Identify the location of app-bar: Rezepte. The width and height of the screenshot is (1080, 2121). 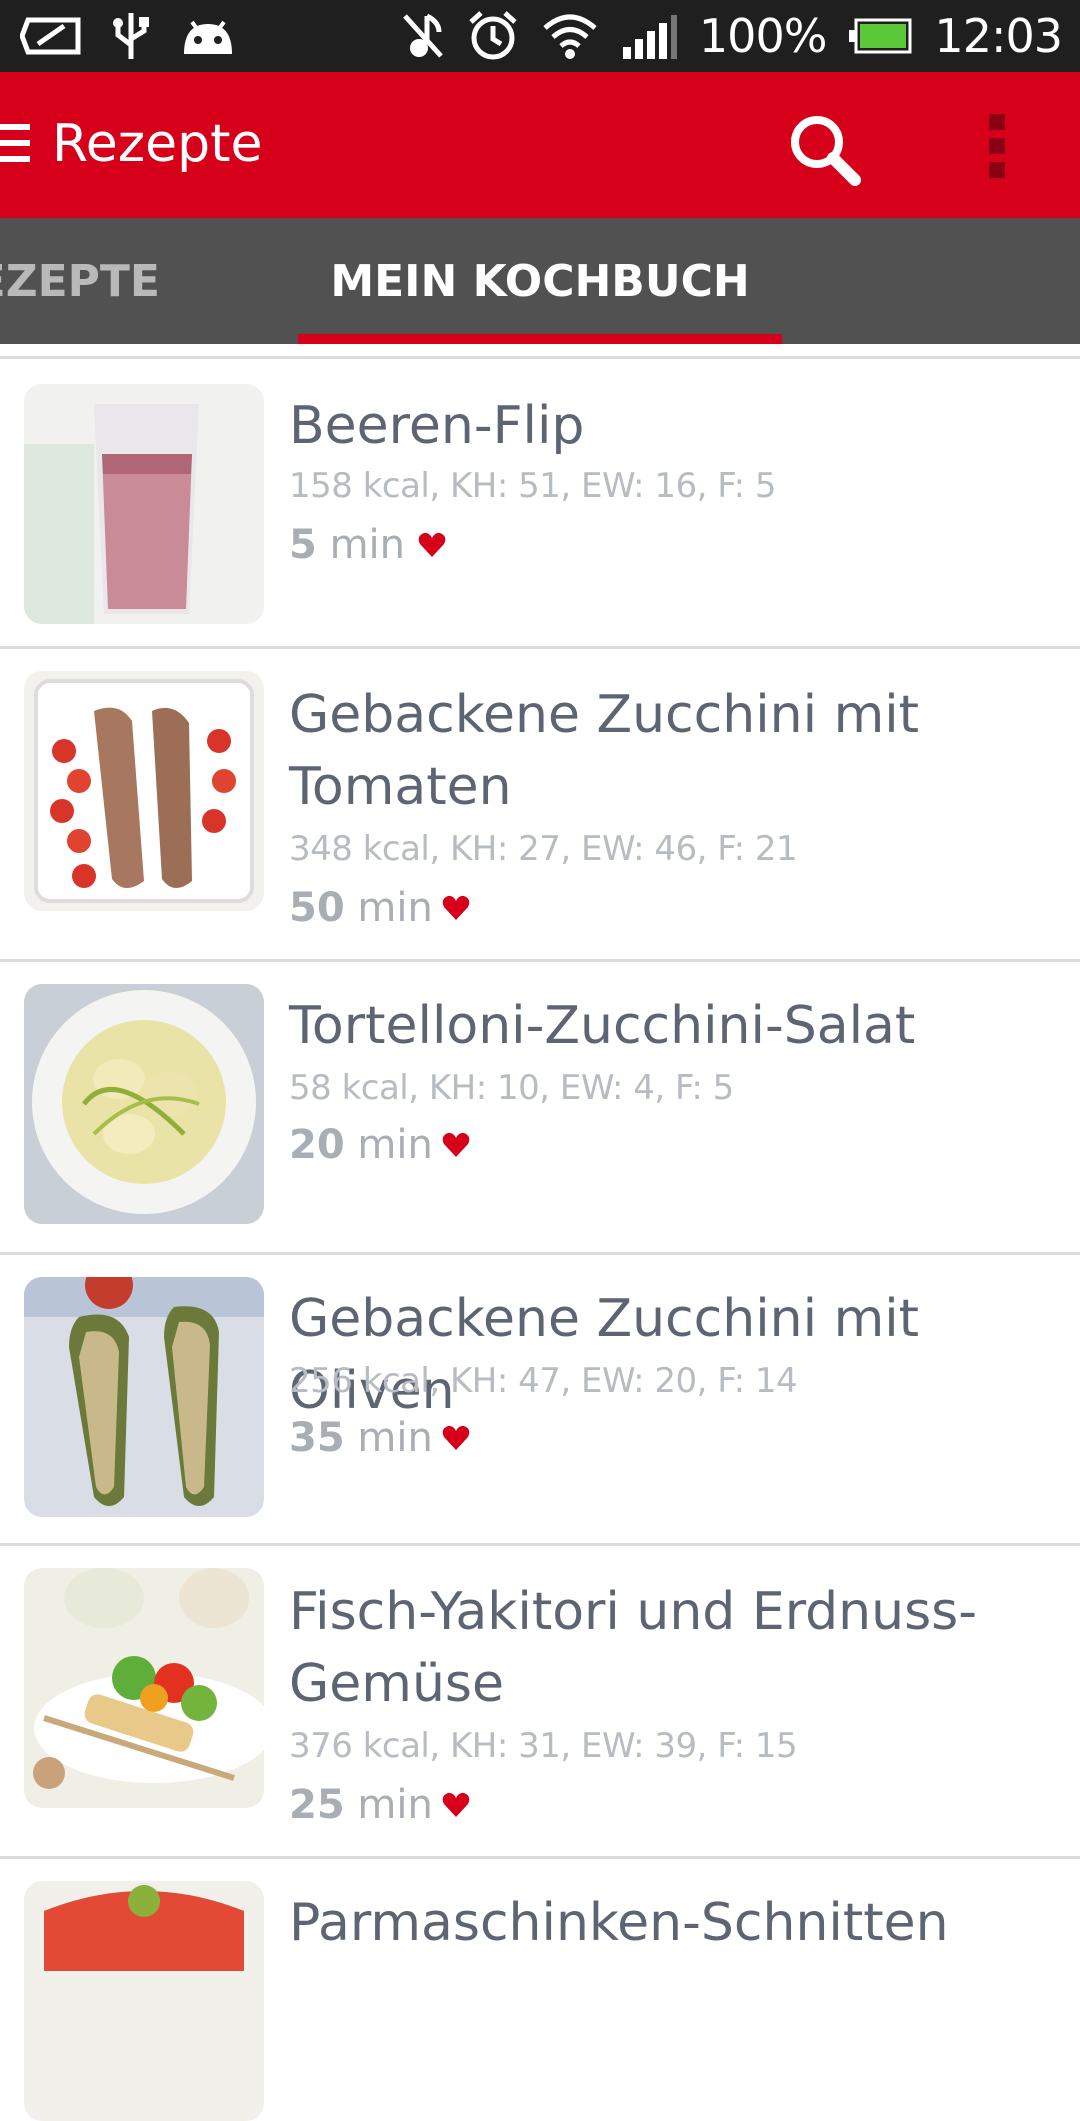
(540, 145).